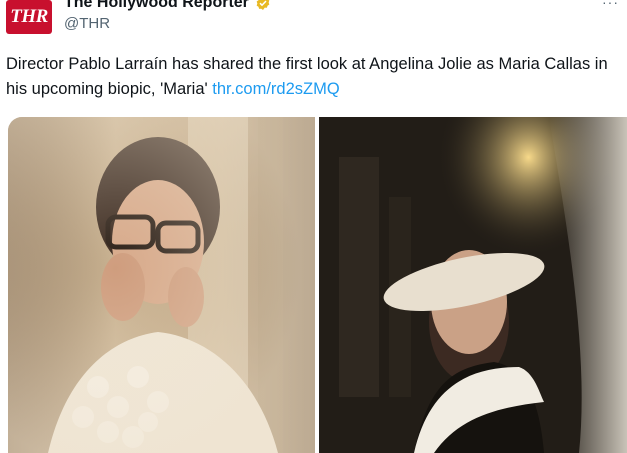 Image resolution: width=627 pixels, height=453 pixels. I want to click on verified-badge-icon, so click(263, 5).